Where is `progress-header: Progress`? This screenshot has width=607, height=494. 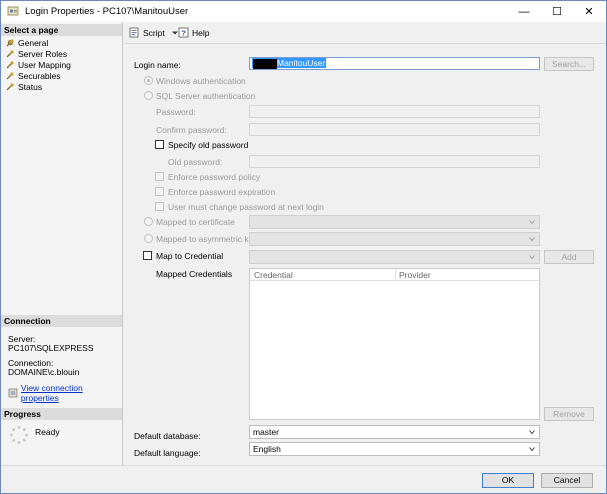 progress-header: Progress is located at coordinates (61, 414).